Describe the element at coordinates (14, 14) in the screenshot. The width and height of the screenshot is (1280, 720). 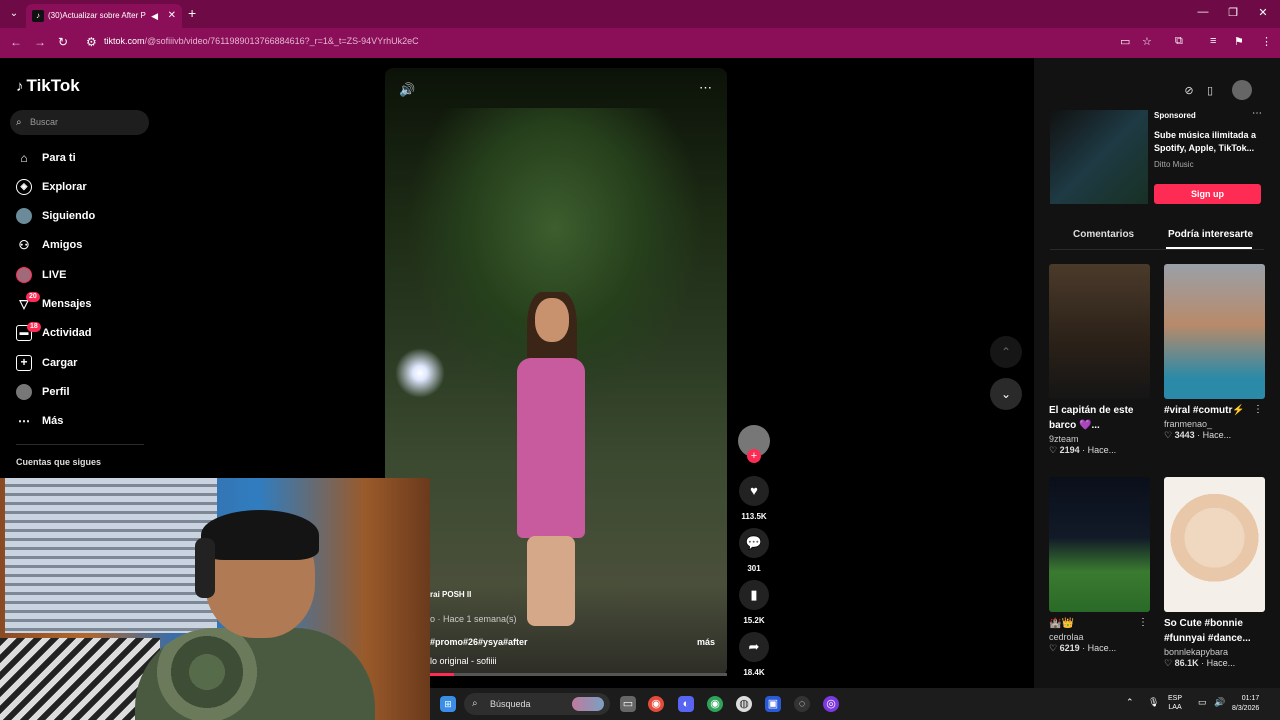
I see `tab-search-dropdown-icon: ⌄` at that location.